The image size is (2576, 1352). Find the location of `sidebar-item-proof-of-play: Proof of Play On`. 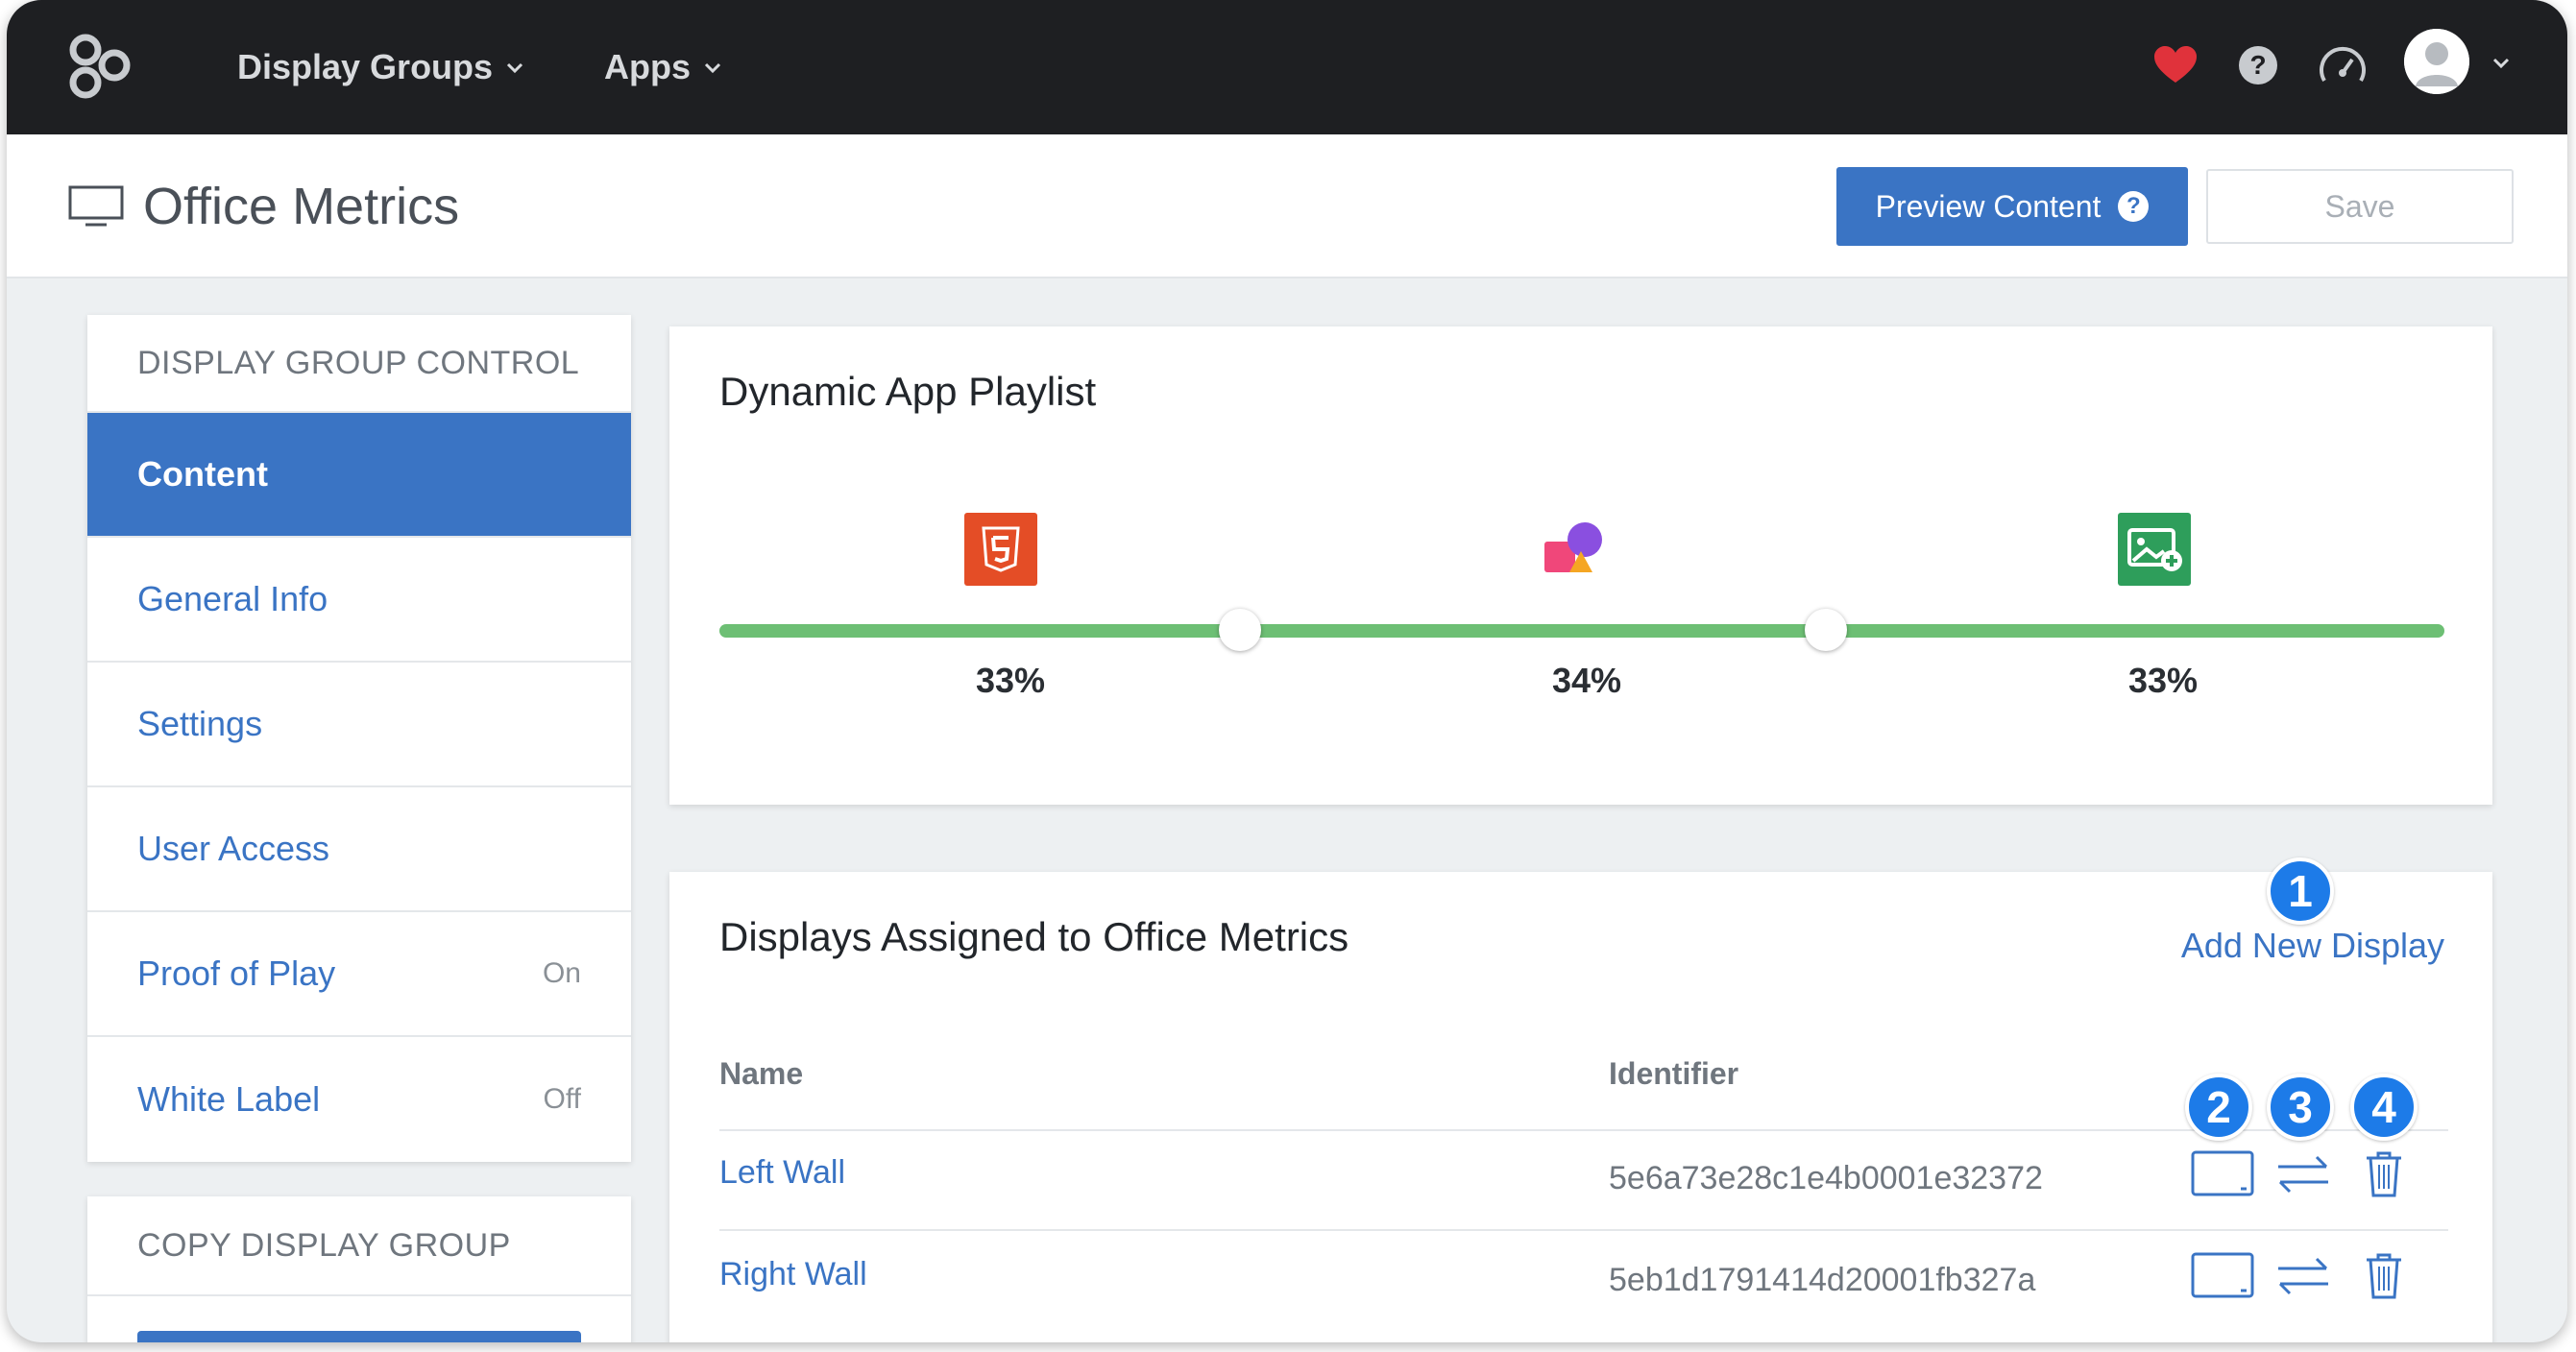

sidebar-item-proof-of-play: Proof of Play On is located at coordinates (359, 974).